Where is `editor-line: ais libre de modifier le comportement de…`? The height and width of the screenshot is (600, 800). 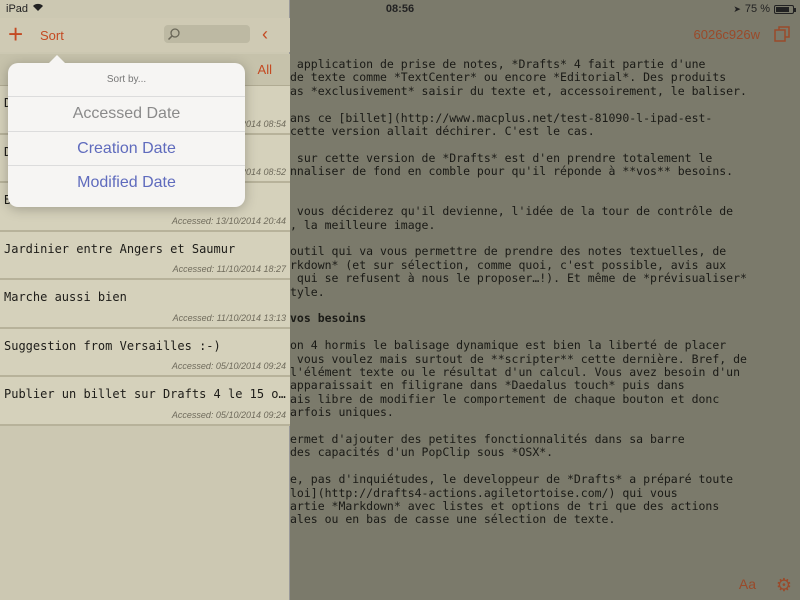
editor-line: ais libre de modifier le comportement de… is located at coordinates (505, 398).